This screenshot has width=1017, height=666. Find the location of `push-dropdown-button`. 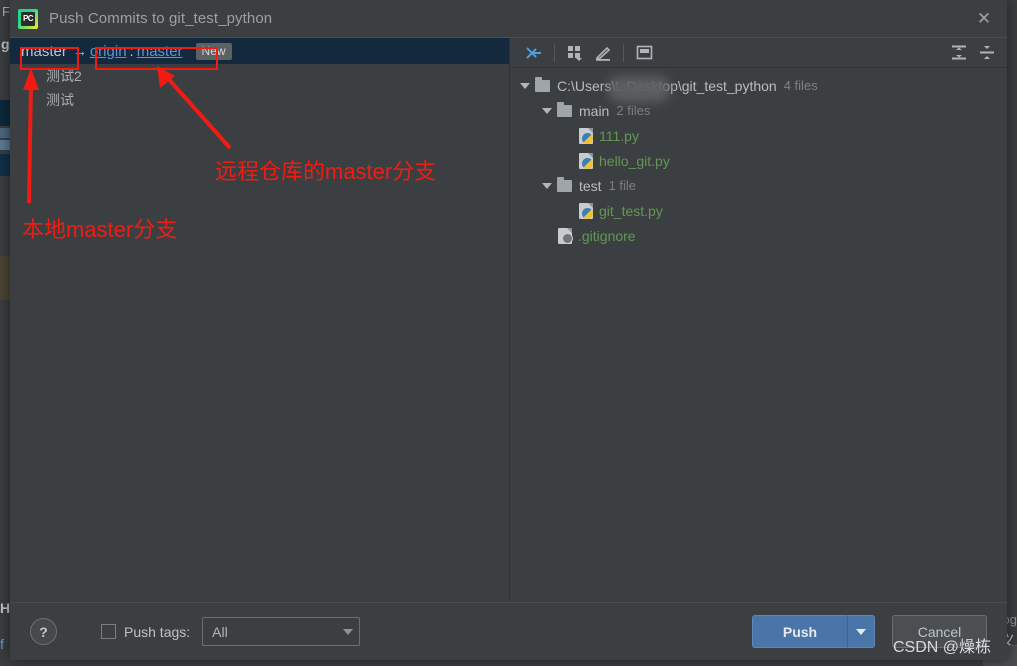

push-dropdown-button is located at coordinates (861, 631).